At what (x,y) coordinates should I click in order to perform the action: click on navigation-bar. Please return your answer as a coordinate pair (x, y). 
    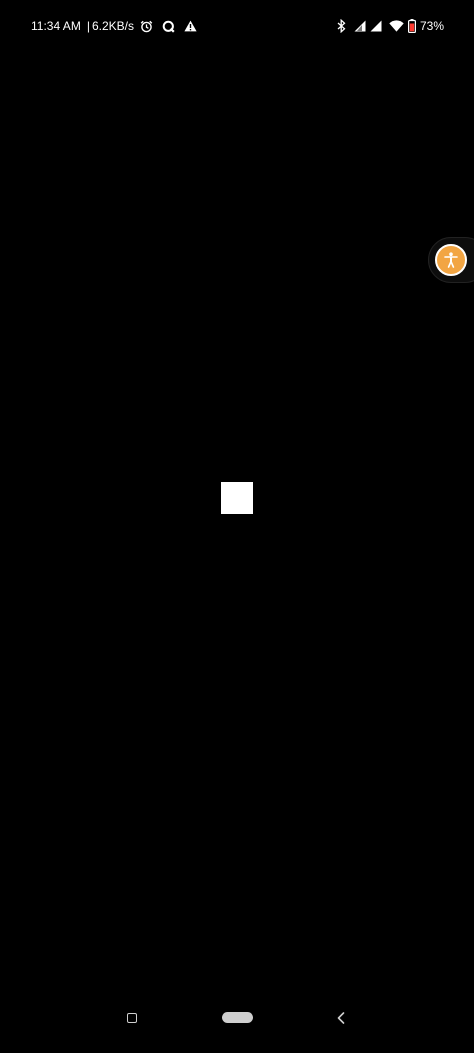
    Looking at the image, I should click on (237, 1023).